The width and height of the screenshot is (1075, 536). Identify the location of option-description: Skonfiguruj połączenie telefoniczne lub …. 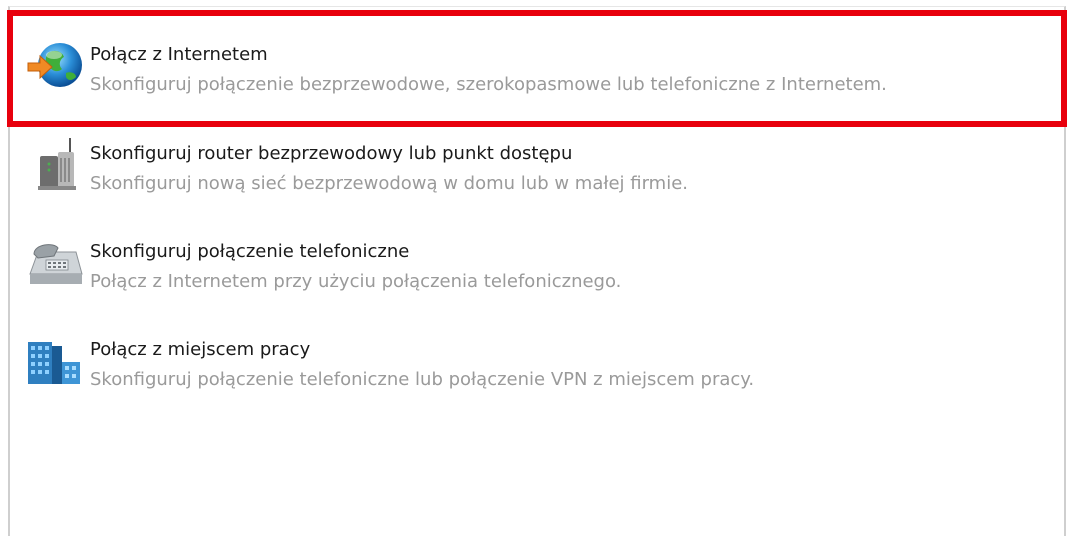
(422, 379).